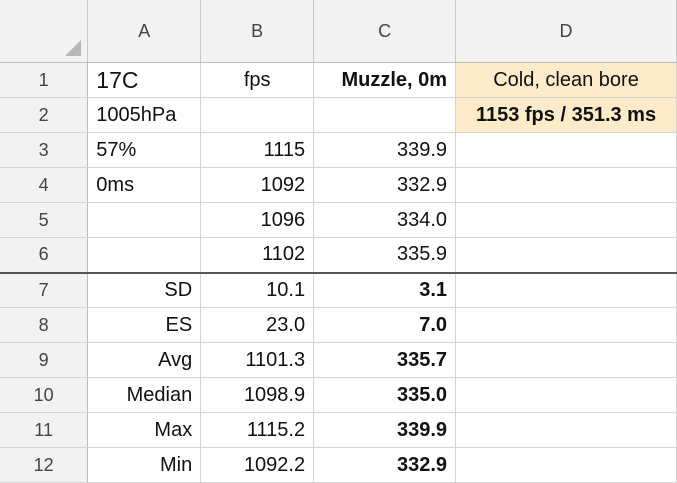 The height and width of the screenshot is (483, 677). Describe the element at coordinates (44, 185) in the screenshot. I see `row-header-4: 4` at that location.